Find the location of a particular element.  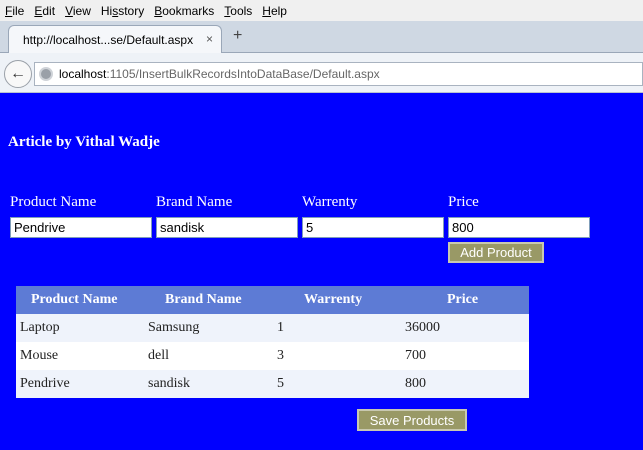

menu-file: File is located at coordinates (14, 11).